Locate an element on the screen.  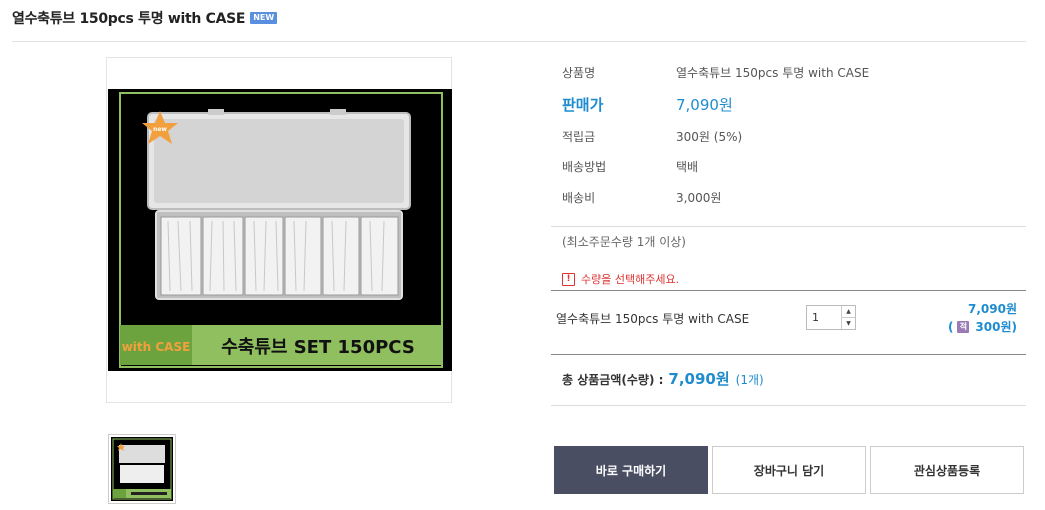
info-label-name: 상품명 is located at coordinates (579, 72).